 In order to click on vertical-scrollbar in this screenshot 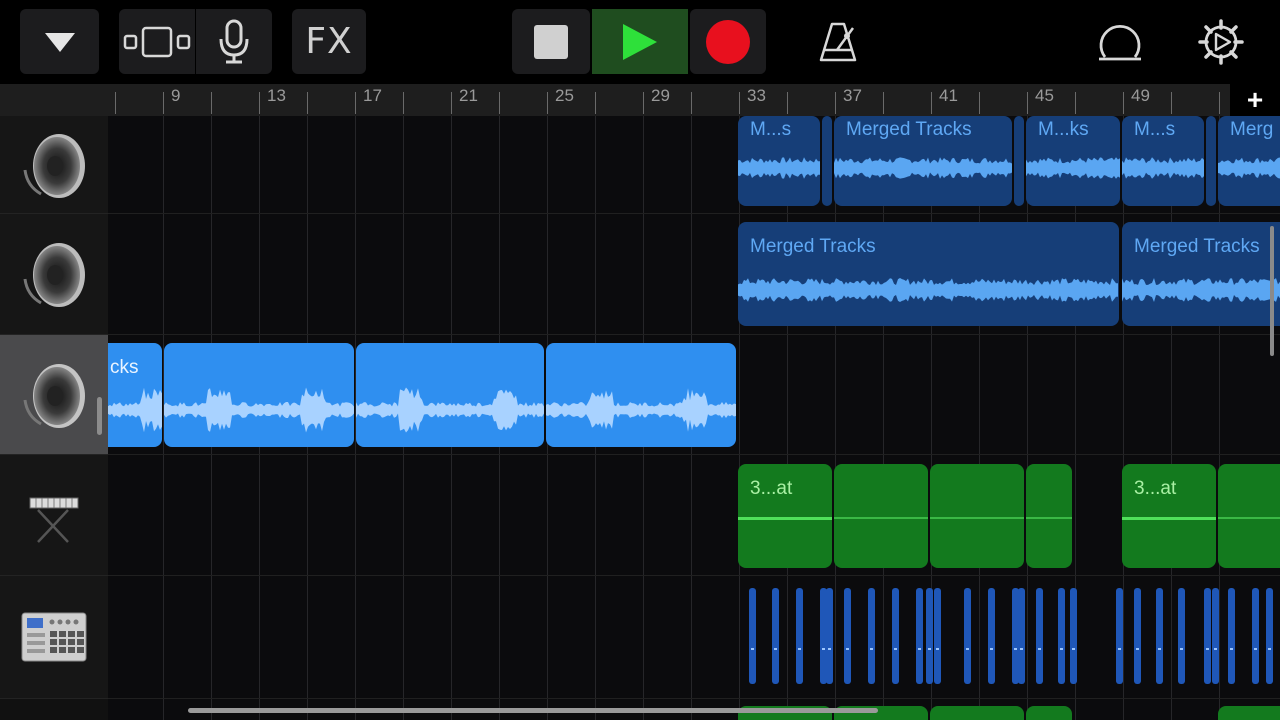, I will do `click(1272, 291)`.